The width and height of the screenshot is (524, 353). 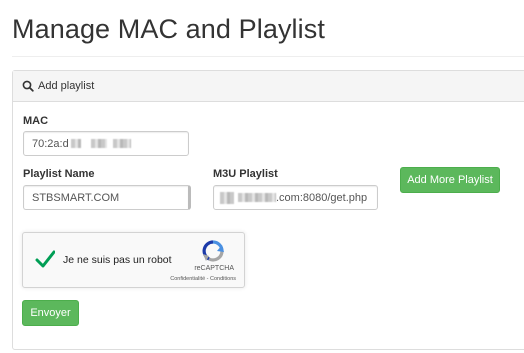 I want to click on page-title: Manage MAC and Playlist, so click(x=168, y=29).